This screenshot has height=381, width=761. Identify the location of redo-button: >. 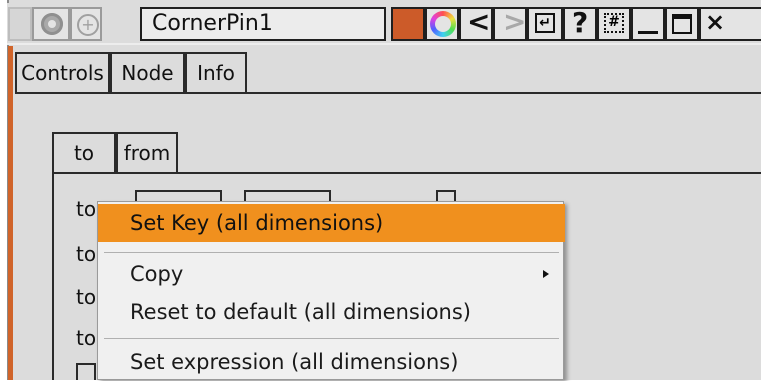
(510, 23).